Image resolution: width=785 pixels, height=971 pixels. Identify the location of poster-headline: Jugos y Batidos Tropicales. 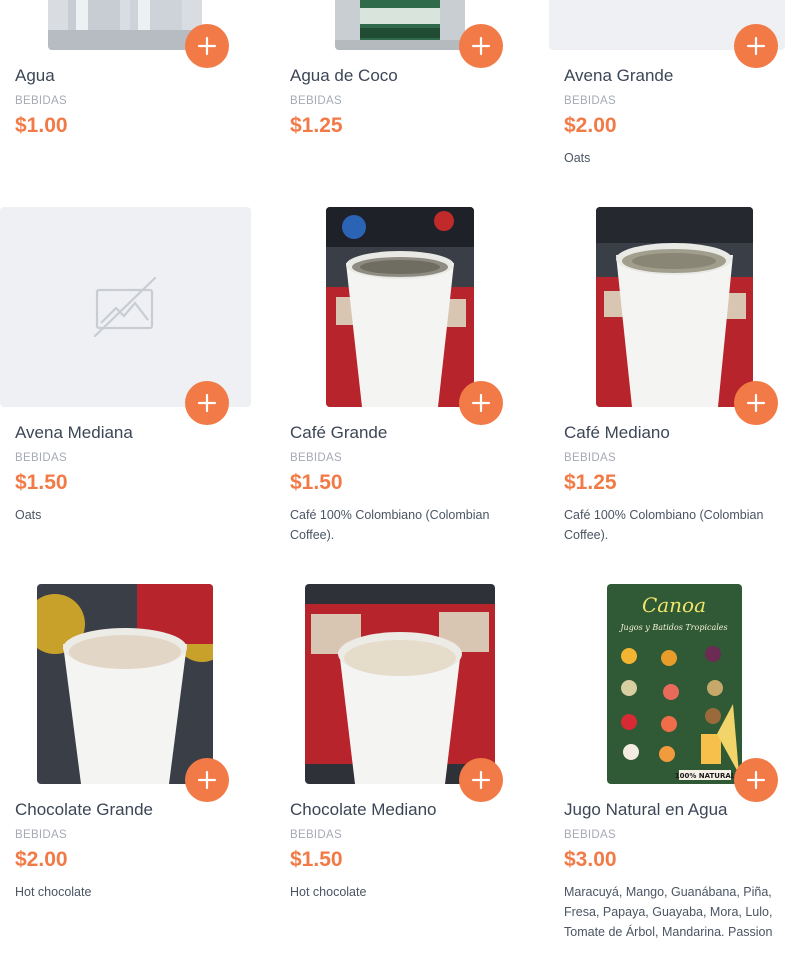
(672, 627).